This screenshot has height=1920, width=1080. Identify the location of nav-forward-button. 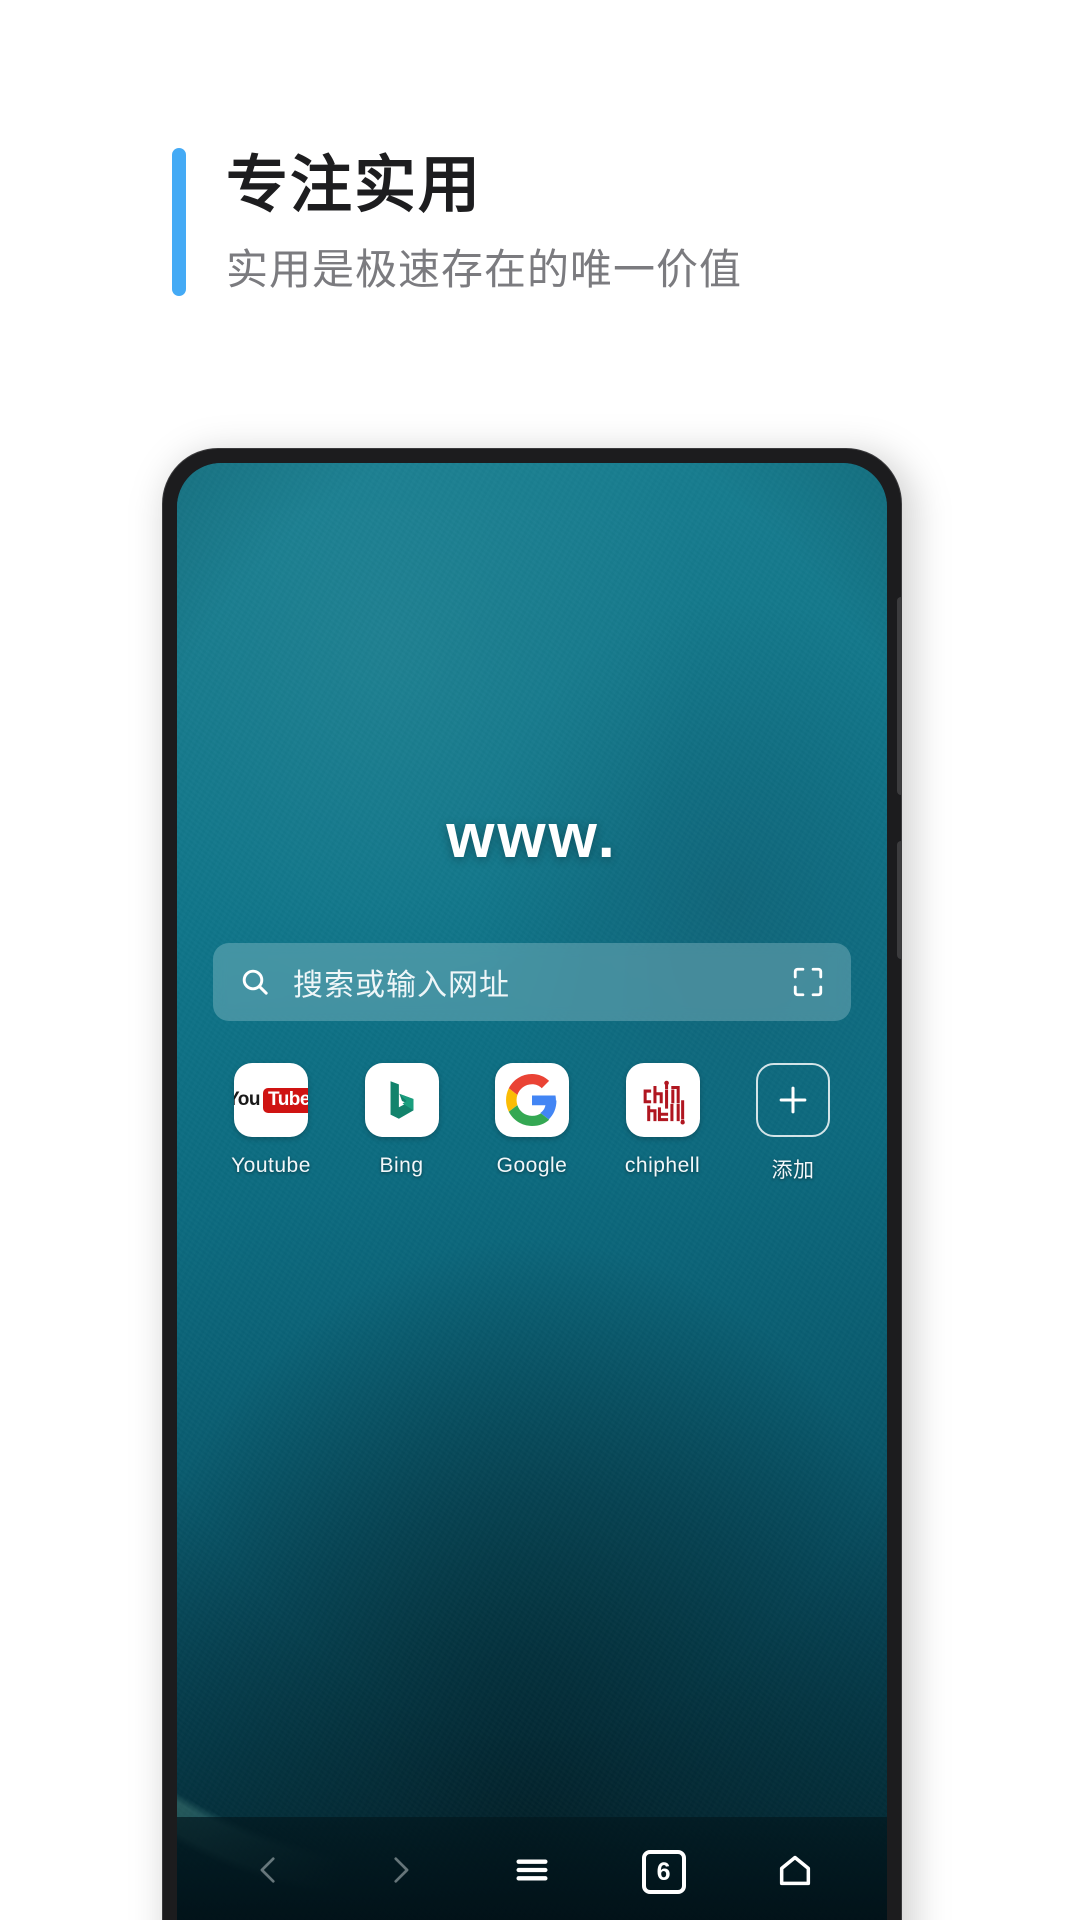
(400, 1872).